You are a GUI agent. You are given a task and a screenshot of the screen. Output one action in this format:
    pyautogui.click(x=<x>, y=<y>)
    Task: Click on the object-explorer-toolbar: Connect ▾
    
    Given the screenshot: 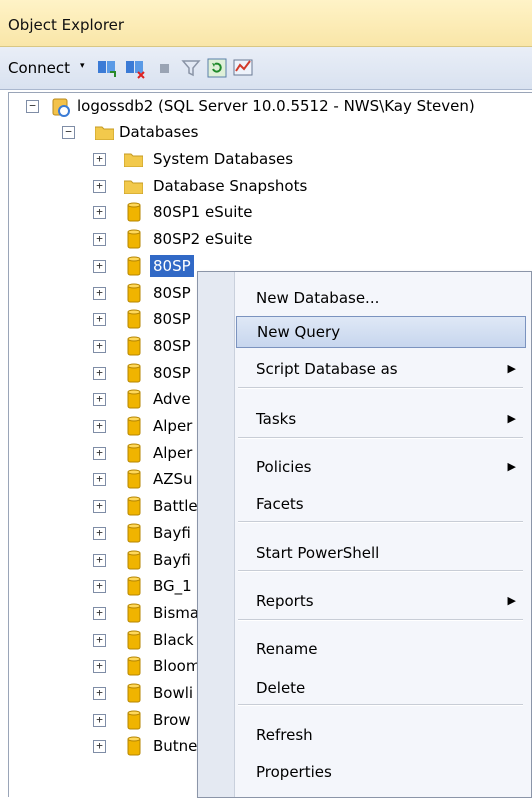 What is the action you would take?
    pyautogui.click(x=266, y=68)
    